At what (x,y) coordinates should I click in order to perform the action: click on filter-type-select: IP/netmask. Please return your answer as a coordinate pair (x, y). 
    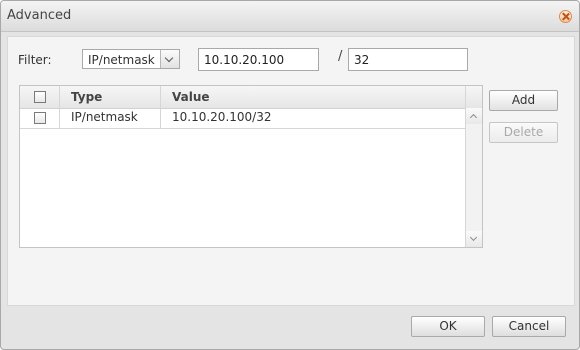
    Looking at the image, I should click on (131, 59).